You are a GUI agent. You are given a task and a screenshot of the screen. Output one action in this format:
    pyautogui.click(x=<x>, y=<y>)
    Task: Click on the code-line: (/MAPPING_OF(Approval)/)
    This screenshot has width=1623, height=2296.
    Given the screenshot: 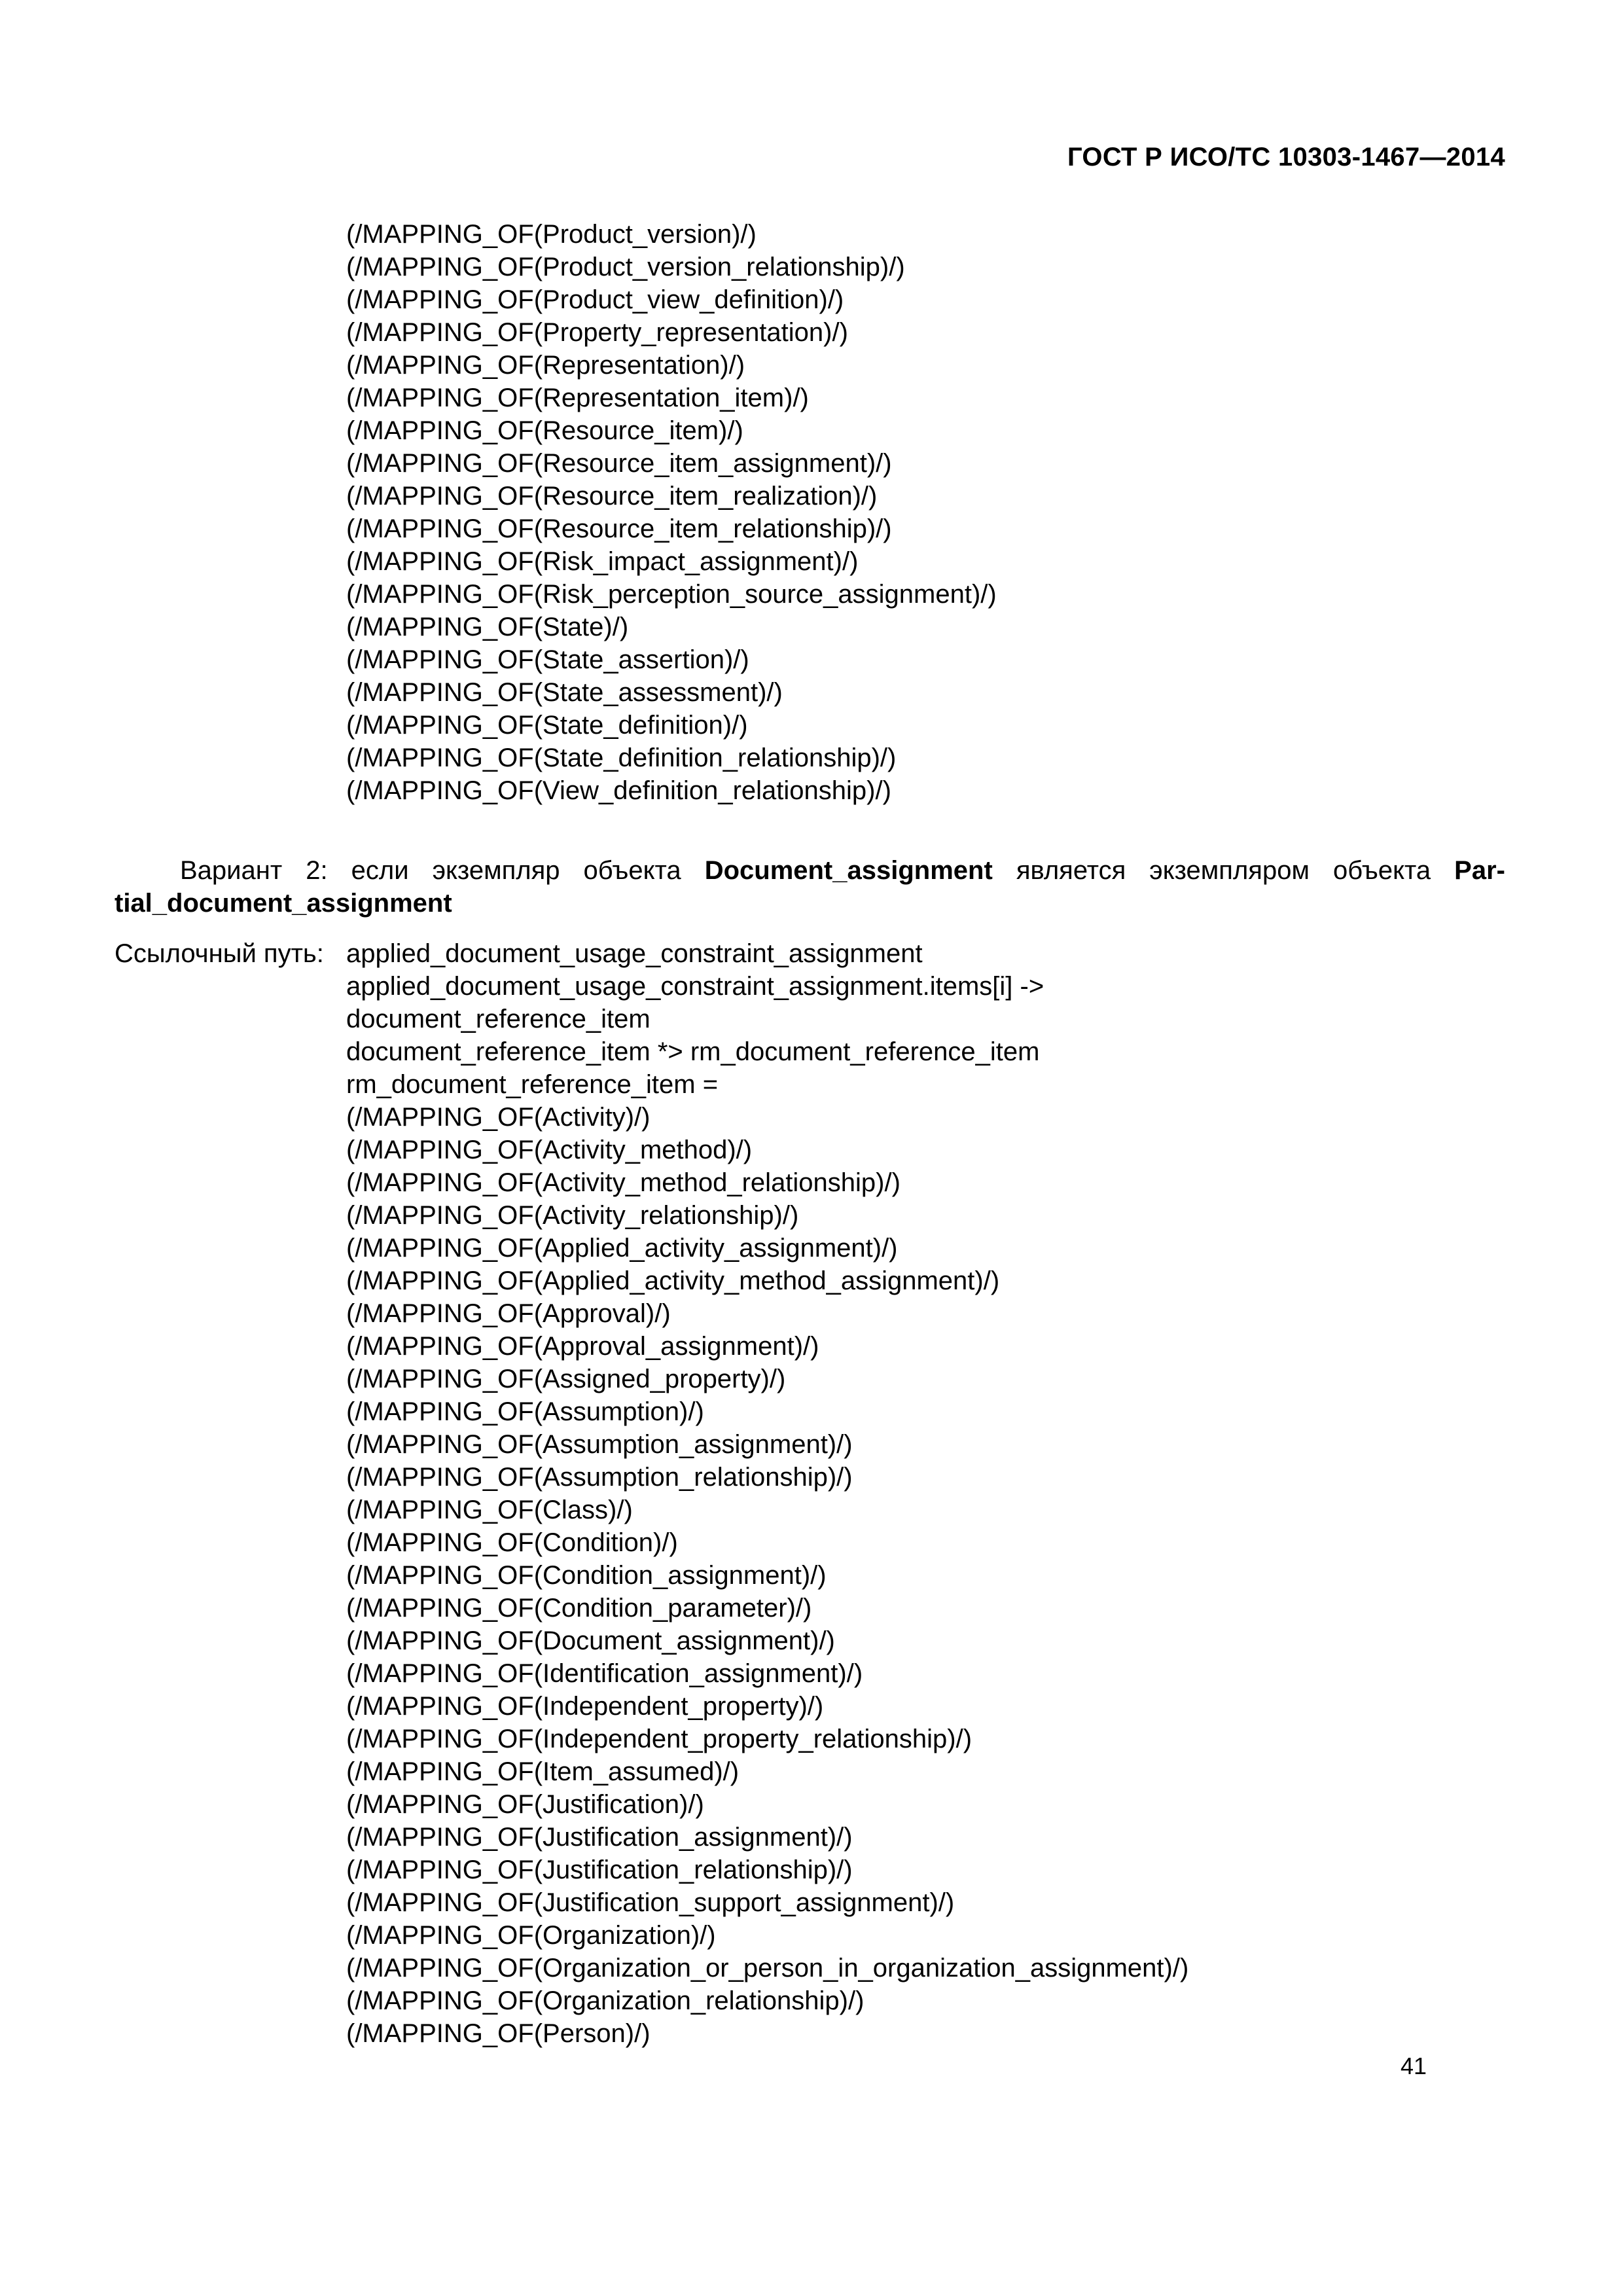 What is the action you would take?
    pyautogui.click(x=508, y=1313)
    